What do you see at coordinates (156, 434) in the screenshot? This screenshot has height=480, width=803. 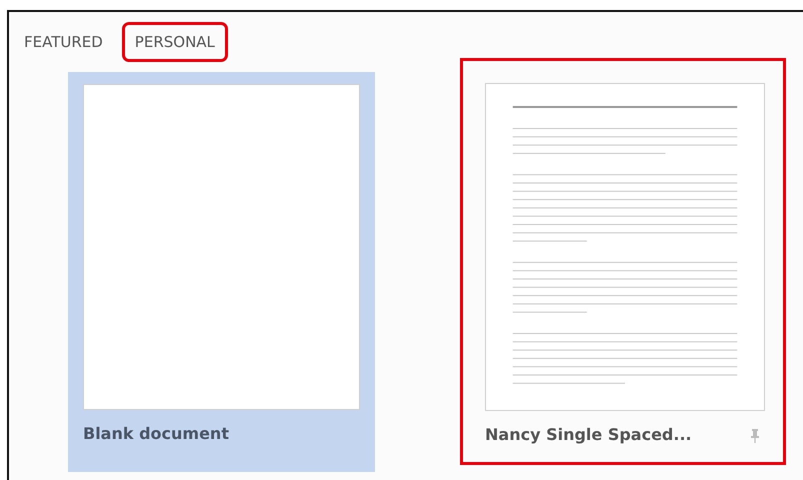 I see `template-title: Blank document` at bounding box center [156, 434].